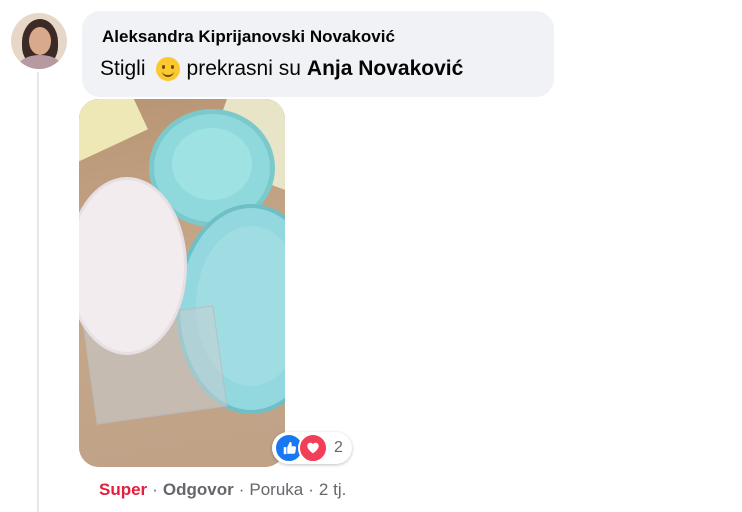 The height and width of the screenshot is (512, 742). Describe the element at coordinates (243, 68) in the screenshot. I see `comment-text-after: prekrasni su` at that location.